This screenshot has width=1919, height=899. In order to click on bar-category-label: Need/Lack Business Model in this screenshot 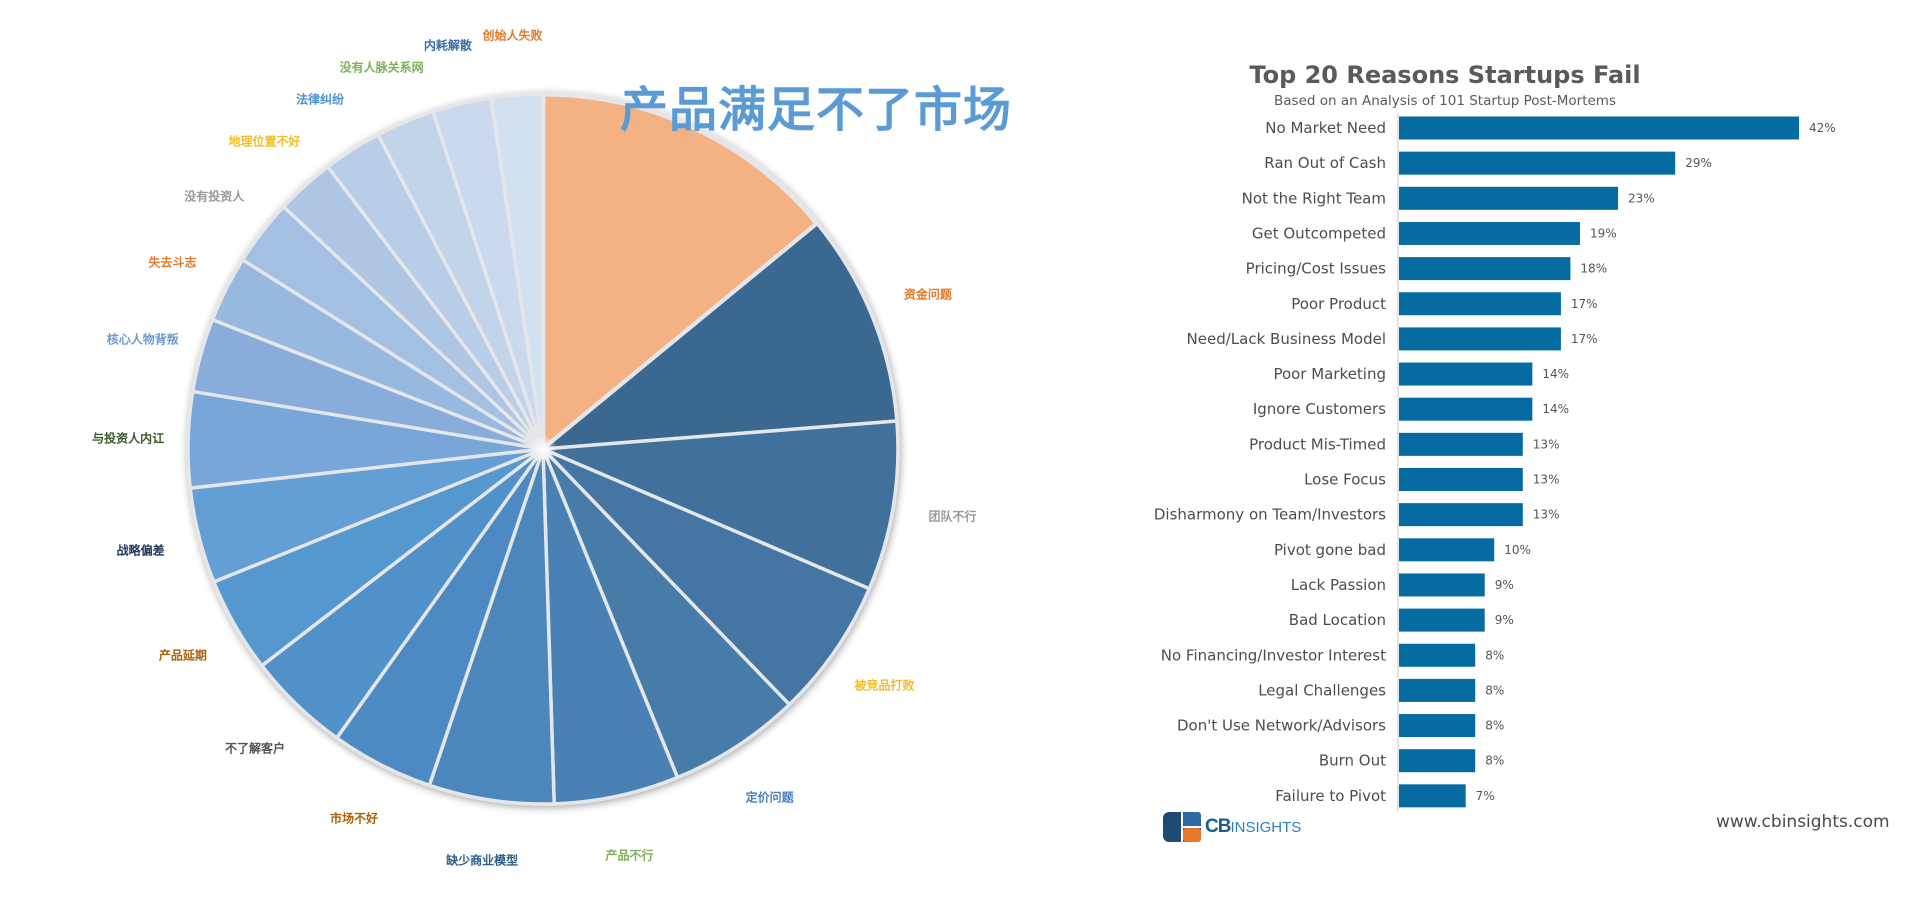, I will do `click(1286, 339)`.